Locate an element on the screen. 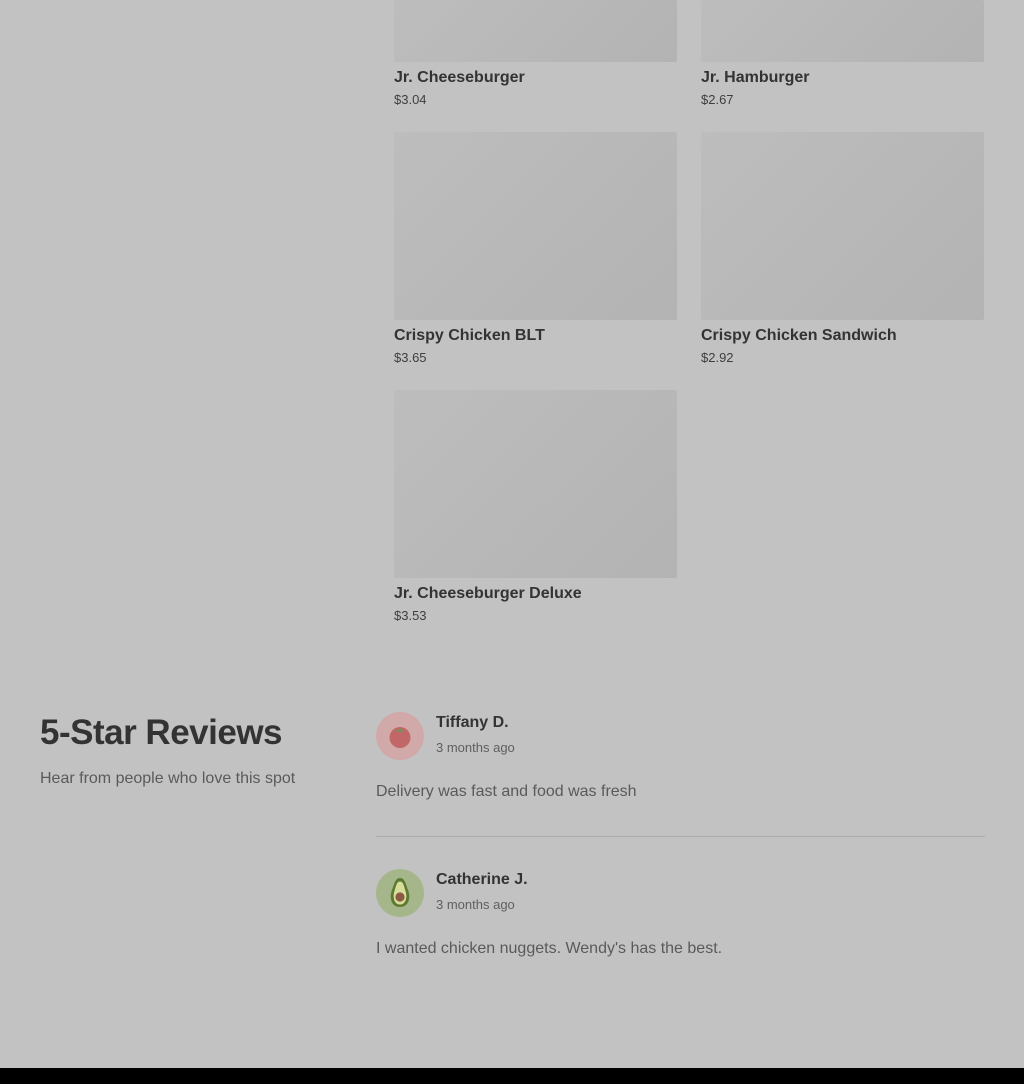 The width and height of the screenshot is (1024, 1084). menu-item-price: $2.92 is located at coordinates (717, 357).